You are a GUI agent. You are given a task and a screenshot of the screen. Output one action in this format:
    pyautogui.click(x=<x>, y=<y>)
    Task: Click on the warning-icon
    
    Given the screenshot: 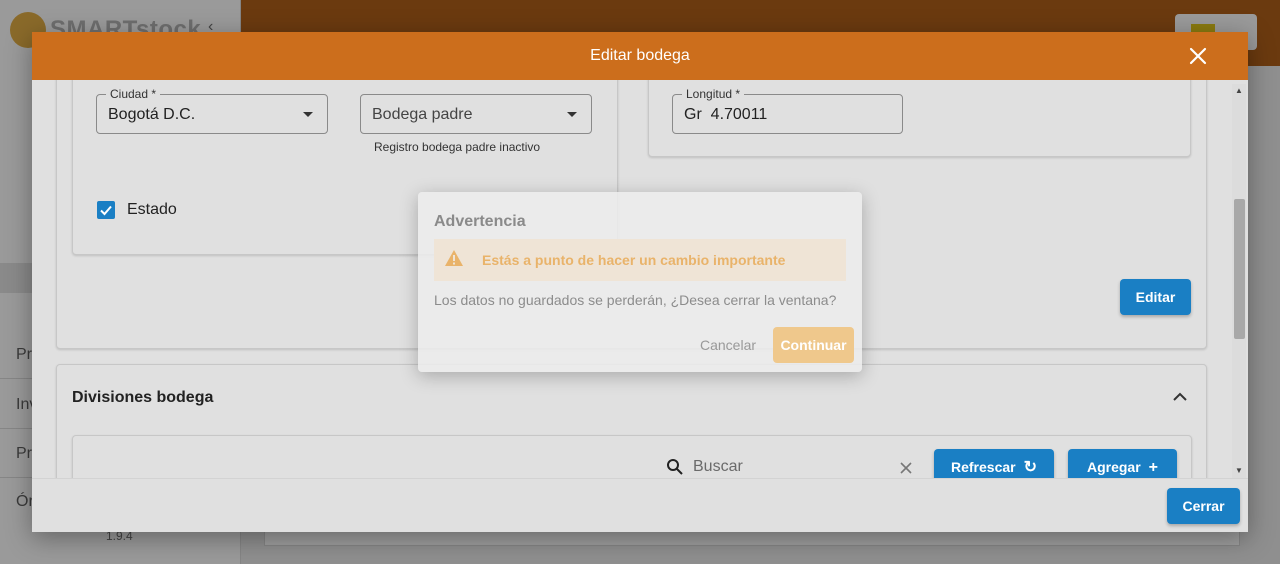 What is the action you would take?
    pyautogui.click(x=454, y=258)
    